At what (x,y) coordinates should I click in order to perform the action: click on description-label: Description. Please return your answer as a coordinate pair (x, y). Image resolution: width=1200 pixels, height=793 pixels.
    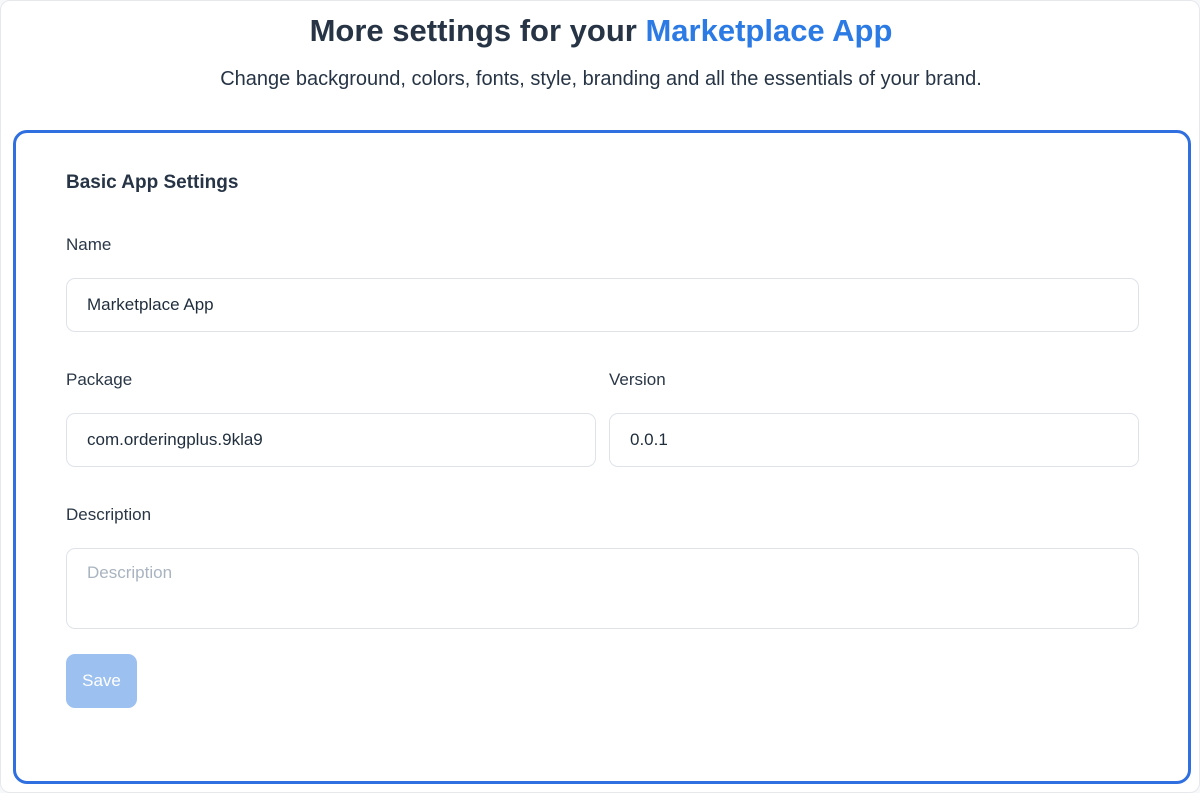
    Looking at the image, I should click on (109, 514).